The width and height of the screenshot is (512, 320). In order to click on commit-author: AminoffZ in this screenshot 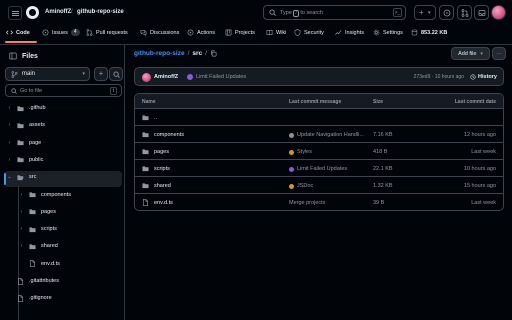, I will do `click(166, 77)`.